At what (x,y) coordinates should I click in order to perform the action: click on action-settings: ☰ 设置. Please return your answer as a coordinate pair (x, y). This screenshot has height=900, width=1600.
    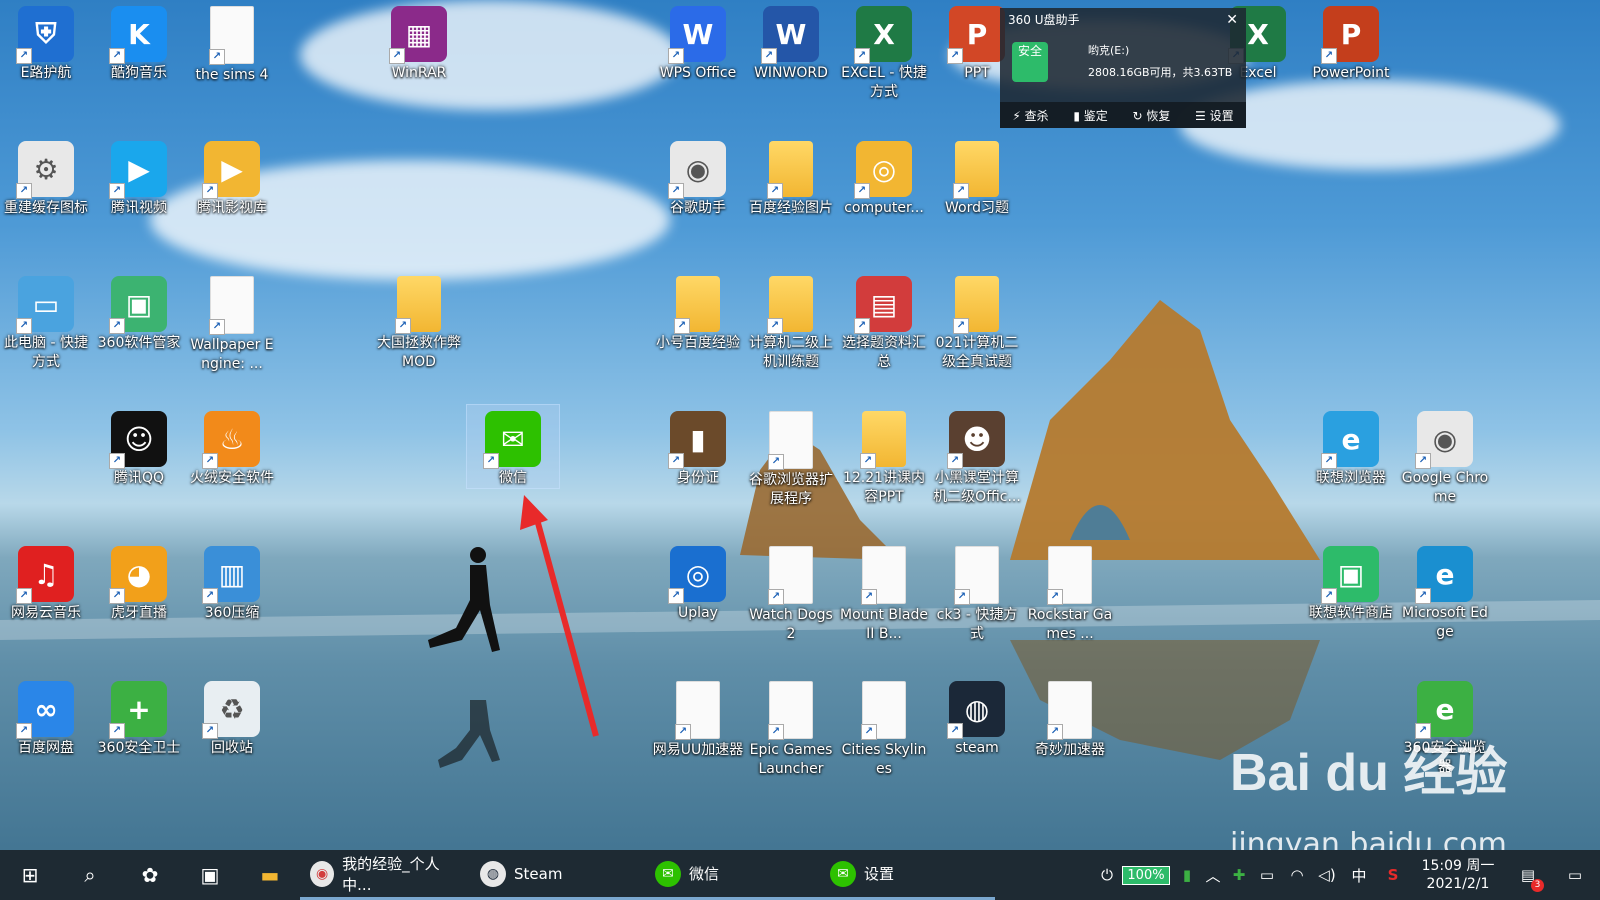
    Looking at the image, I should click on (1214, 115).